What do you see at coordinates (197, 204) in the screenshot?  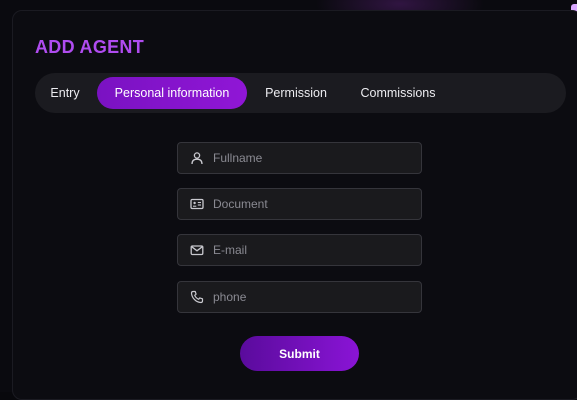 I see `id-card-icon` at bounding box center [197, 204].